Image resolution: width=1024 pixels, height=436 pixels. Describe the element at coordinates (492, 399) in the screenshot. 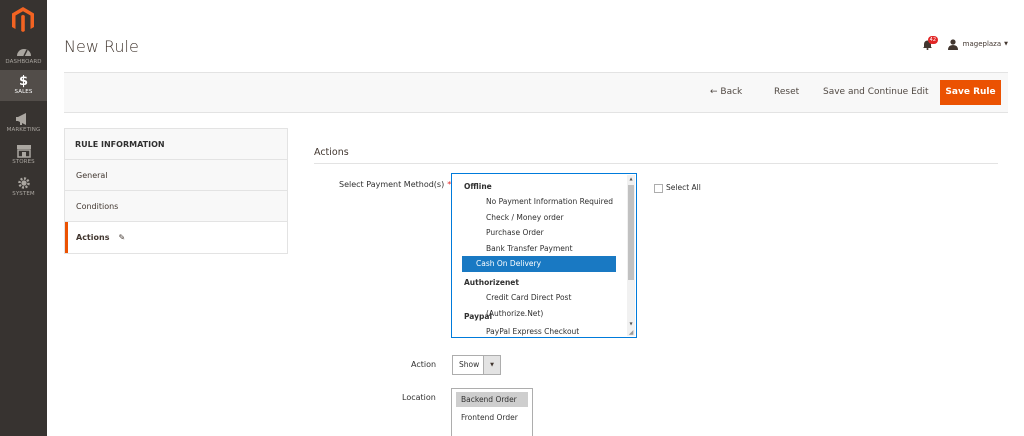

I see `location-option-selected: Backend Order` at that location.